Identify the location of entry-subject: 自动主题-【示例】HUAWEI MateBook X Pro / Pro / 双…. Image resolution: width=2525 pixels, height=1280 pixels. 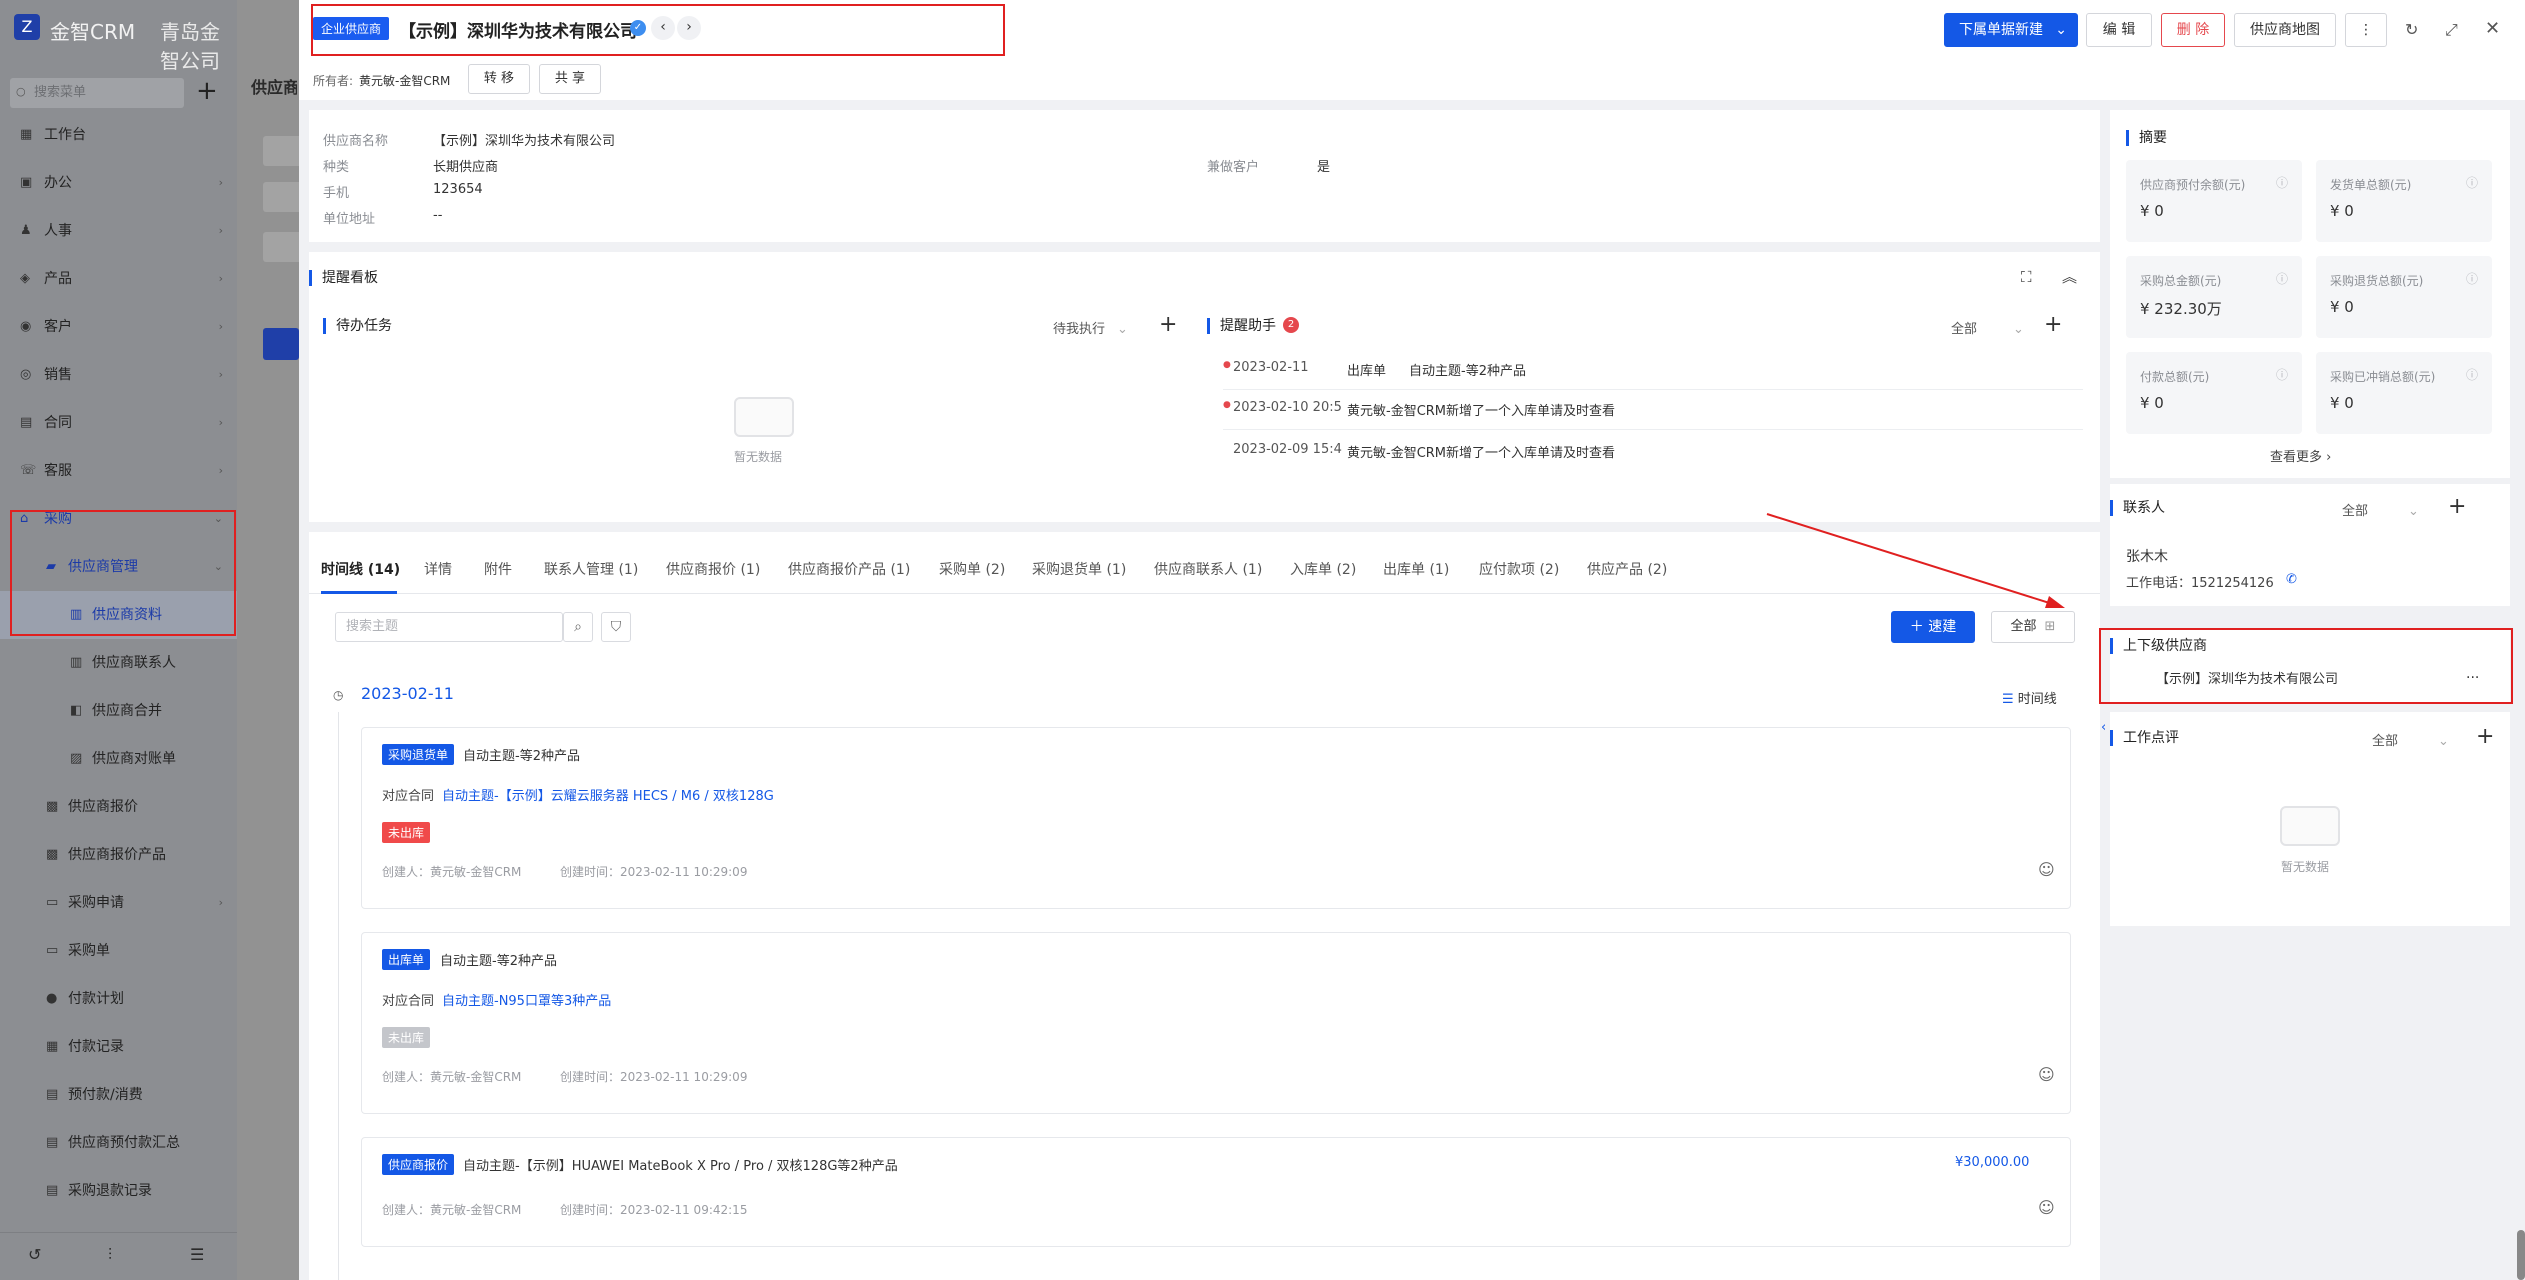
(680, 1166).